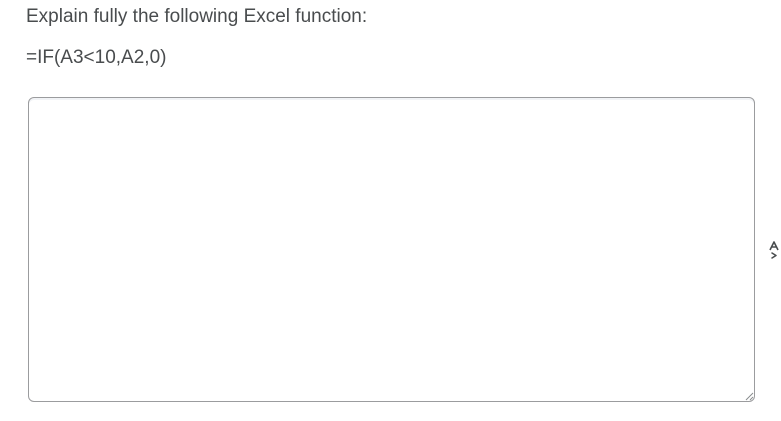 Image resolution: width=781 pixels, height=421 pixels. I want to click on spellcheck-icon, so click(774, 250).